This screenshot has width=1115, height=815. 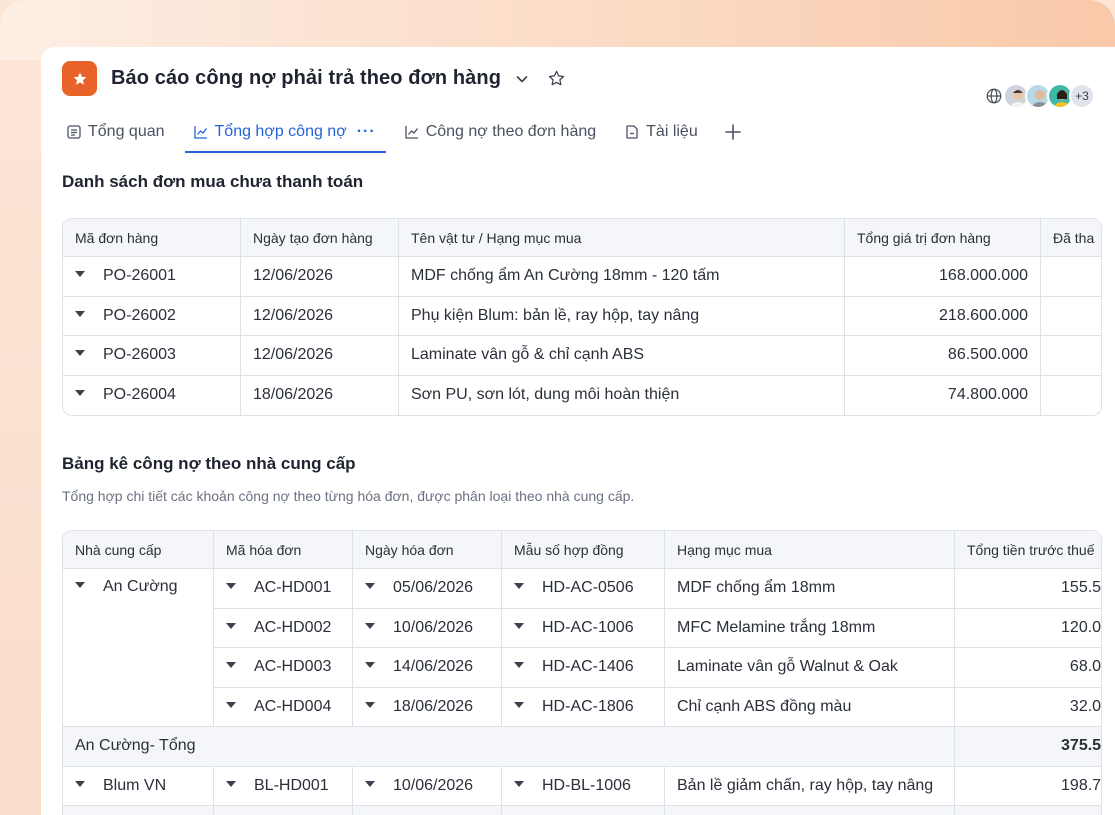 What do you see at coordinates (1028, 668) in the screenshot?
I see `pre-tax-amount: 68.000.000` at bounding box center [1028, 668].